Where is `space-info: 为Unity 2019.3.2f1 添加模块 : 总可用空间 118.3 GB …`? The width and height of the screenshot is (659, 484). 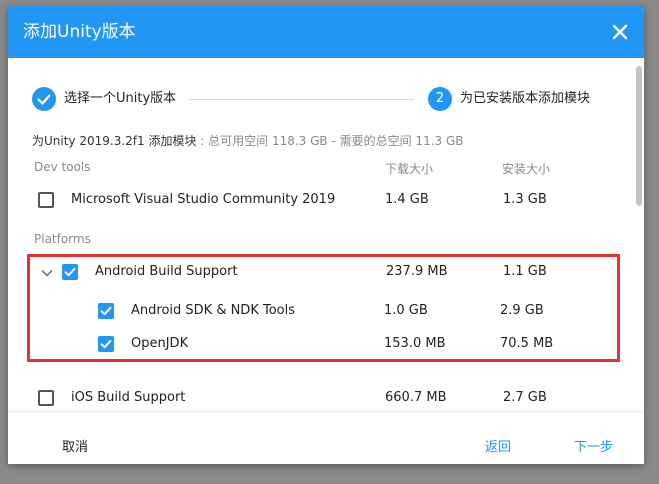
space-info: 为Unity 2019.3.2f1 添加模块 : 总可用空间 118.3 GB … is located at coordinates (248, 140).